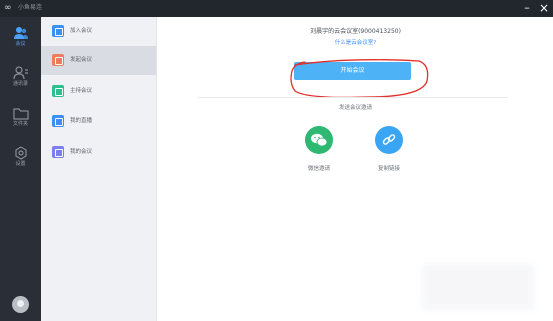  Describe the element at coordinates (20, 114) in the screenshot. I see `folder-icon` at that location.